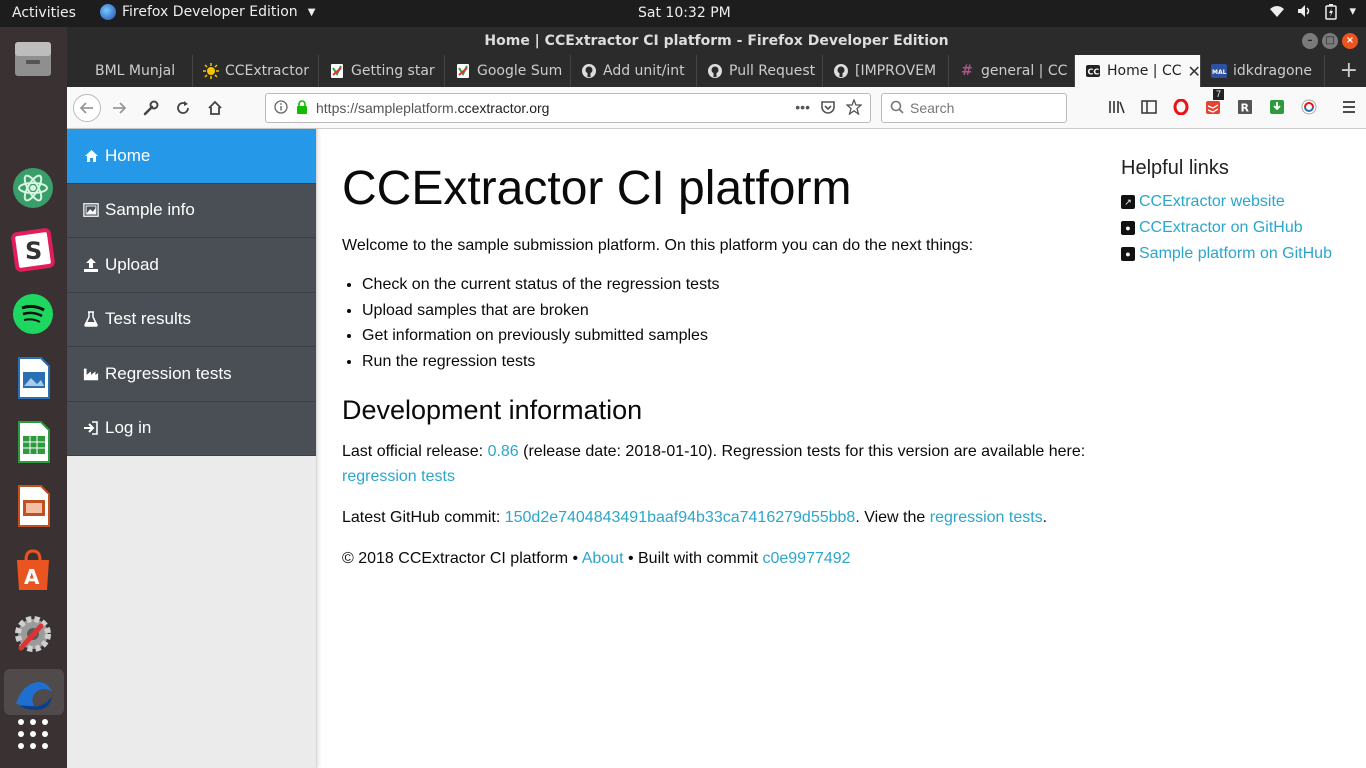  What do you see at coordinates (91, 265) in the screenshot?
I see `upload-icon` at bounding box center [91, 265].